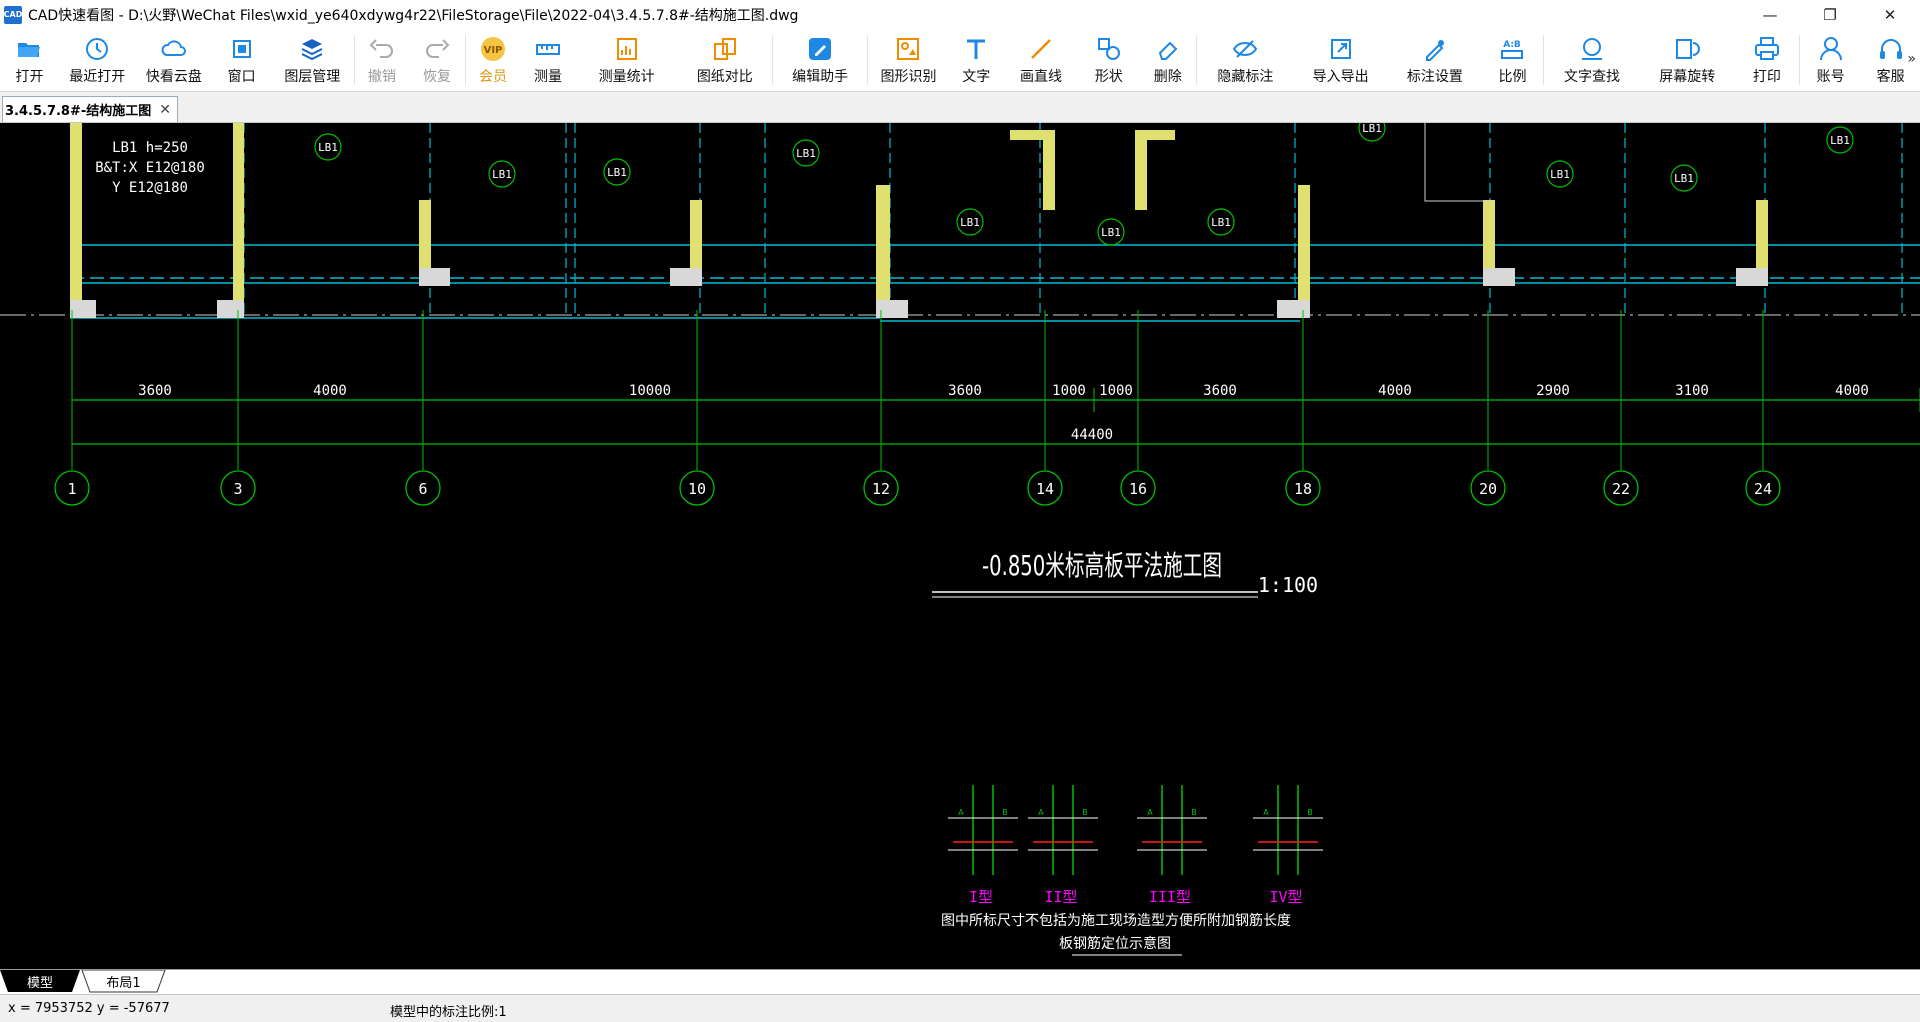 Image resolution: width=1920 pixels, height=1022 pixels. What do you see at coordinates (1457, 162) in the screenshot?
I see `leader-line` at bounding box center [1457, 162].